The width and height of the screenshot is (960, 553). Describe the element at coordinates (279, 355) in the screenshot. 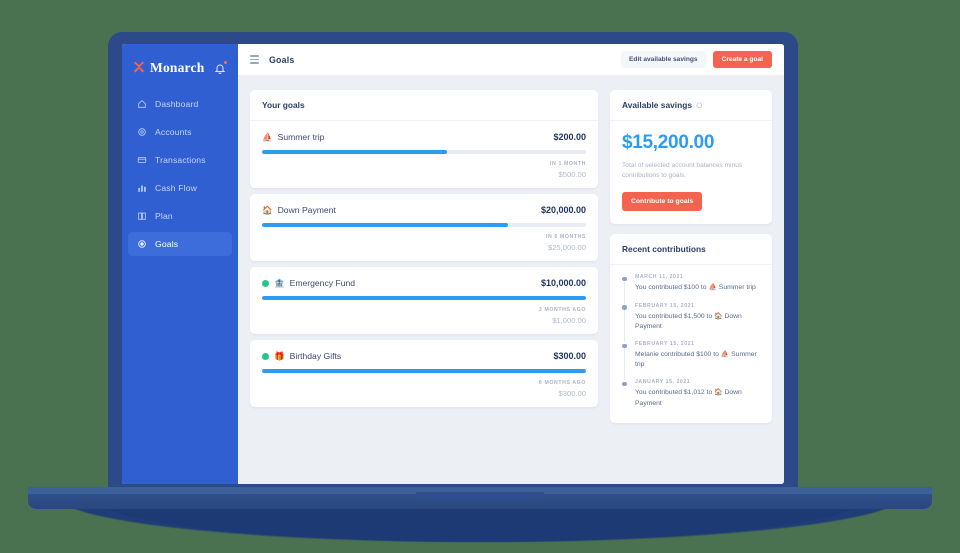

I see `gift-emoji-icon: 🎁` at that location.